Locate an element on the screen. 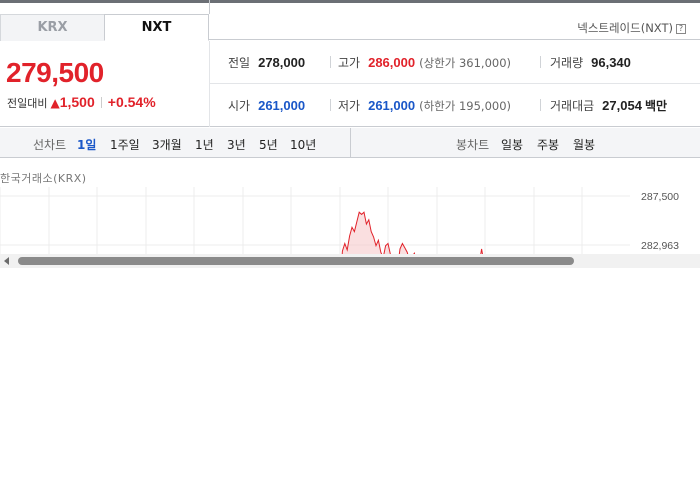  period-1w: 1주일 is located at coordinates (125, 144).